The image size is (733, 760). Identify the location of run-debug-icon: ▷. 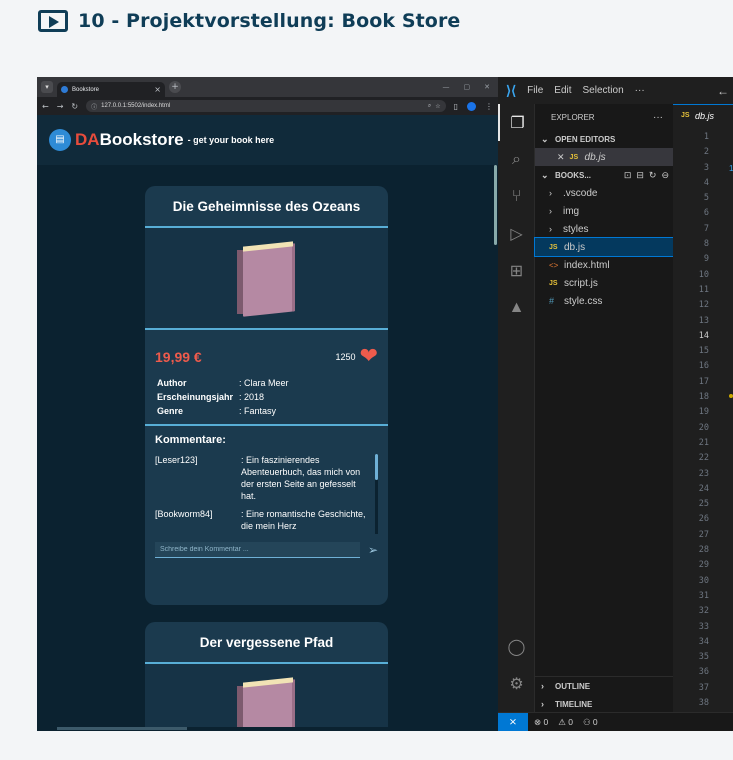
(516, 233).